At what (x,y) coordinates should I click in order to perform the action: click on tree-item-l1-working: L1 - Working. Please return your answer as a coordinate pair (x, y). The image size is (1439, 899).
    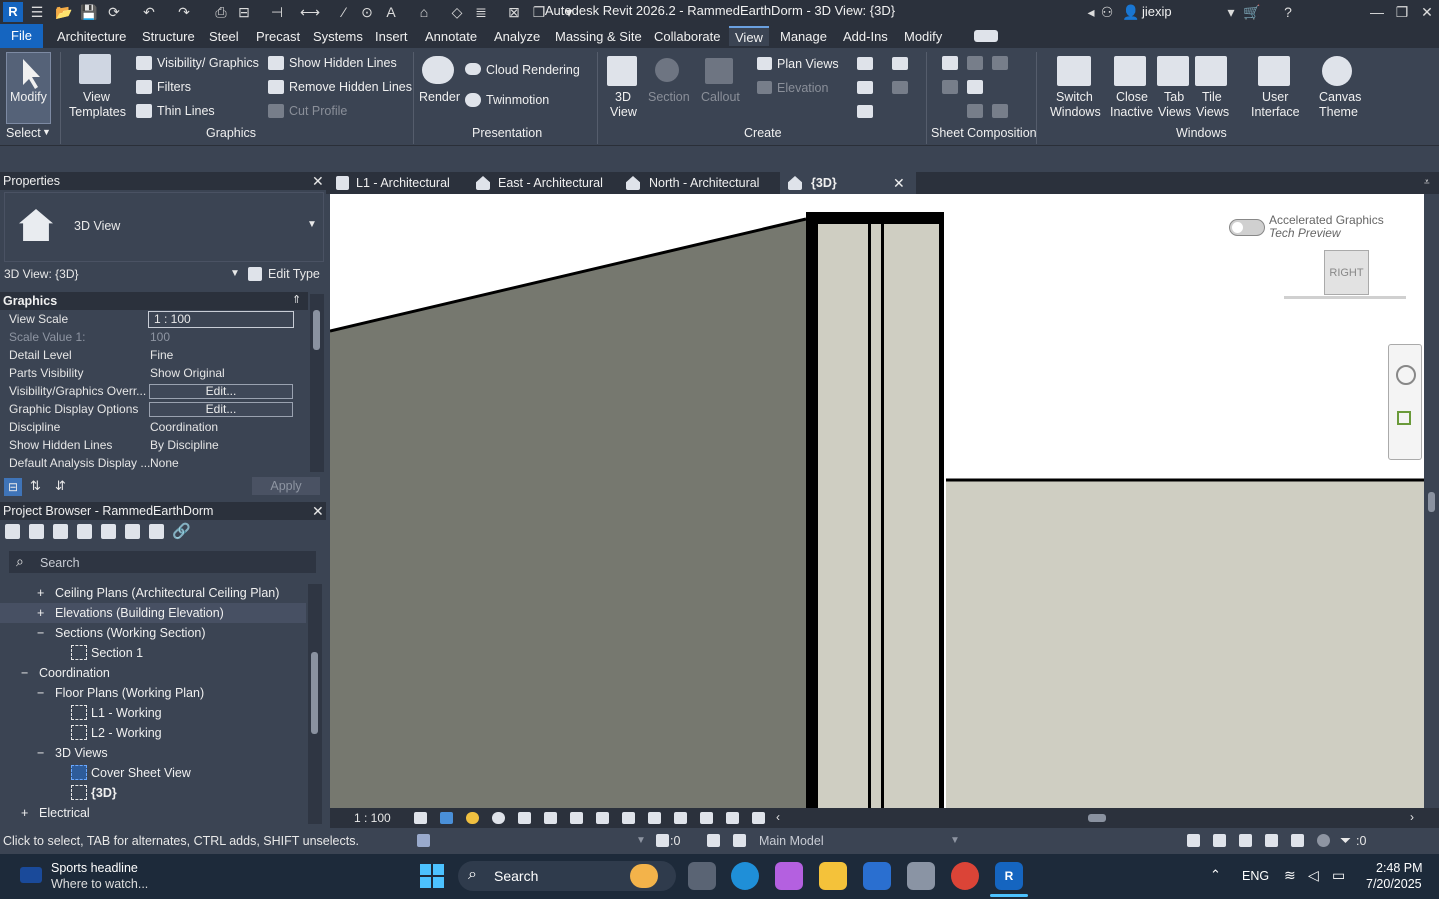
    Looking at the image, I should click on (126, 713).